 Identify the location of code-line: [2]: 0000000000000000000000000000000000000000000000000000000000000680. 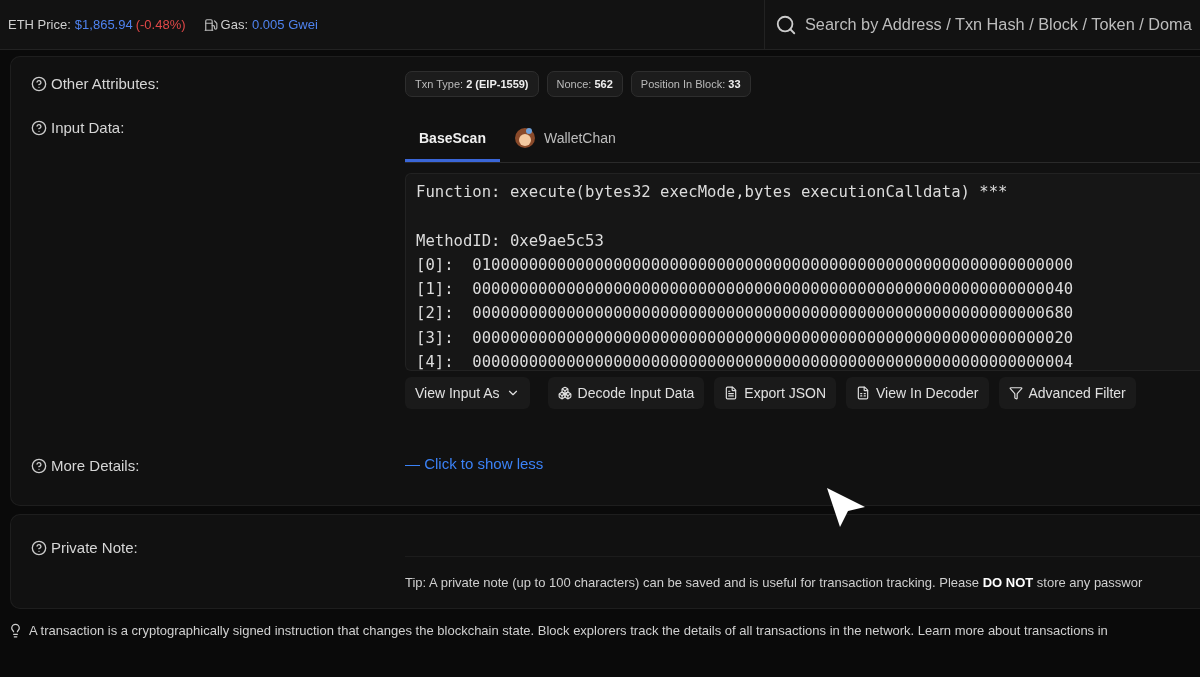
(745, 313).